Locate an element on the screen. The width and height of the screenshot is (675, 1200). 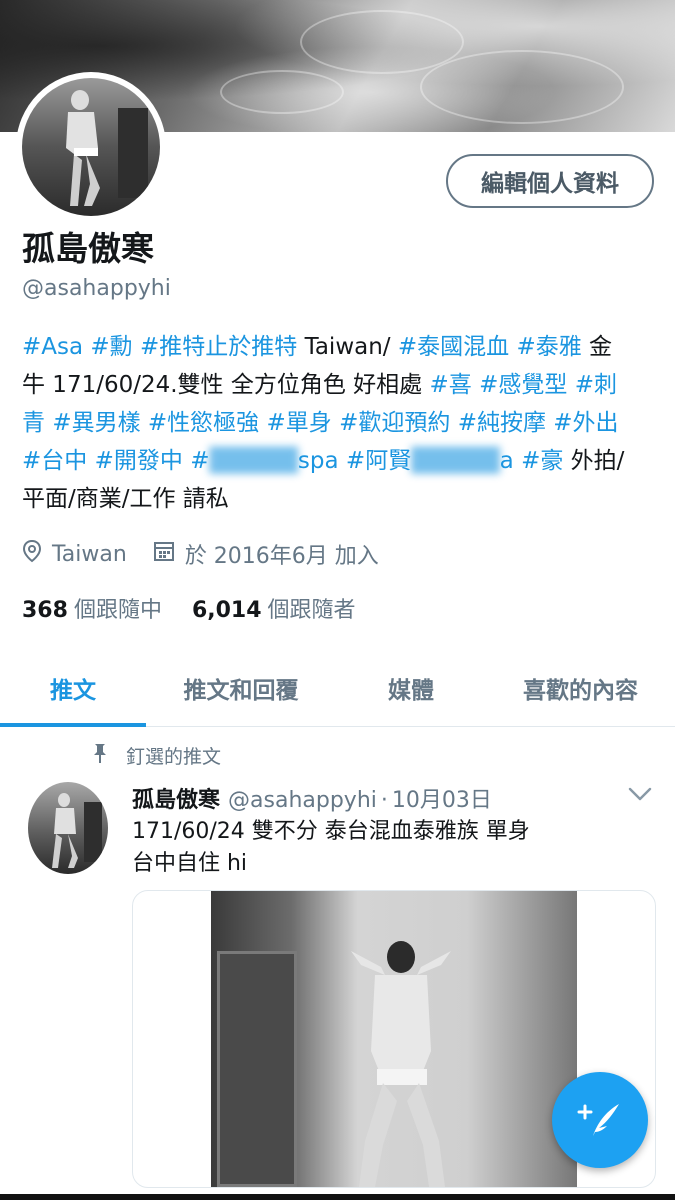
edit-profile-button: 編輯個人資料 is located at coordinates (550, 181).